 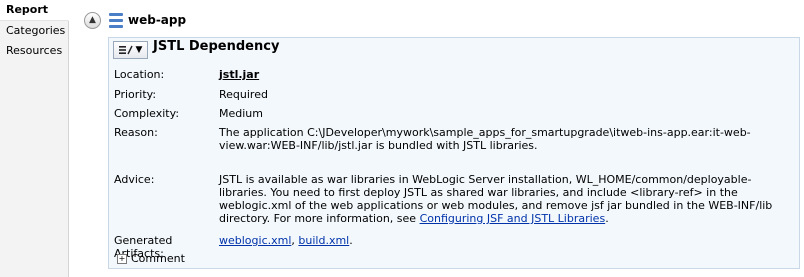 What do you see at coordinates (351, 240) in the screenshot?
I see `artifact-tail: .` at bounding box center [351, 240].